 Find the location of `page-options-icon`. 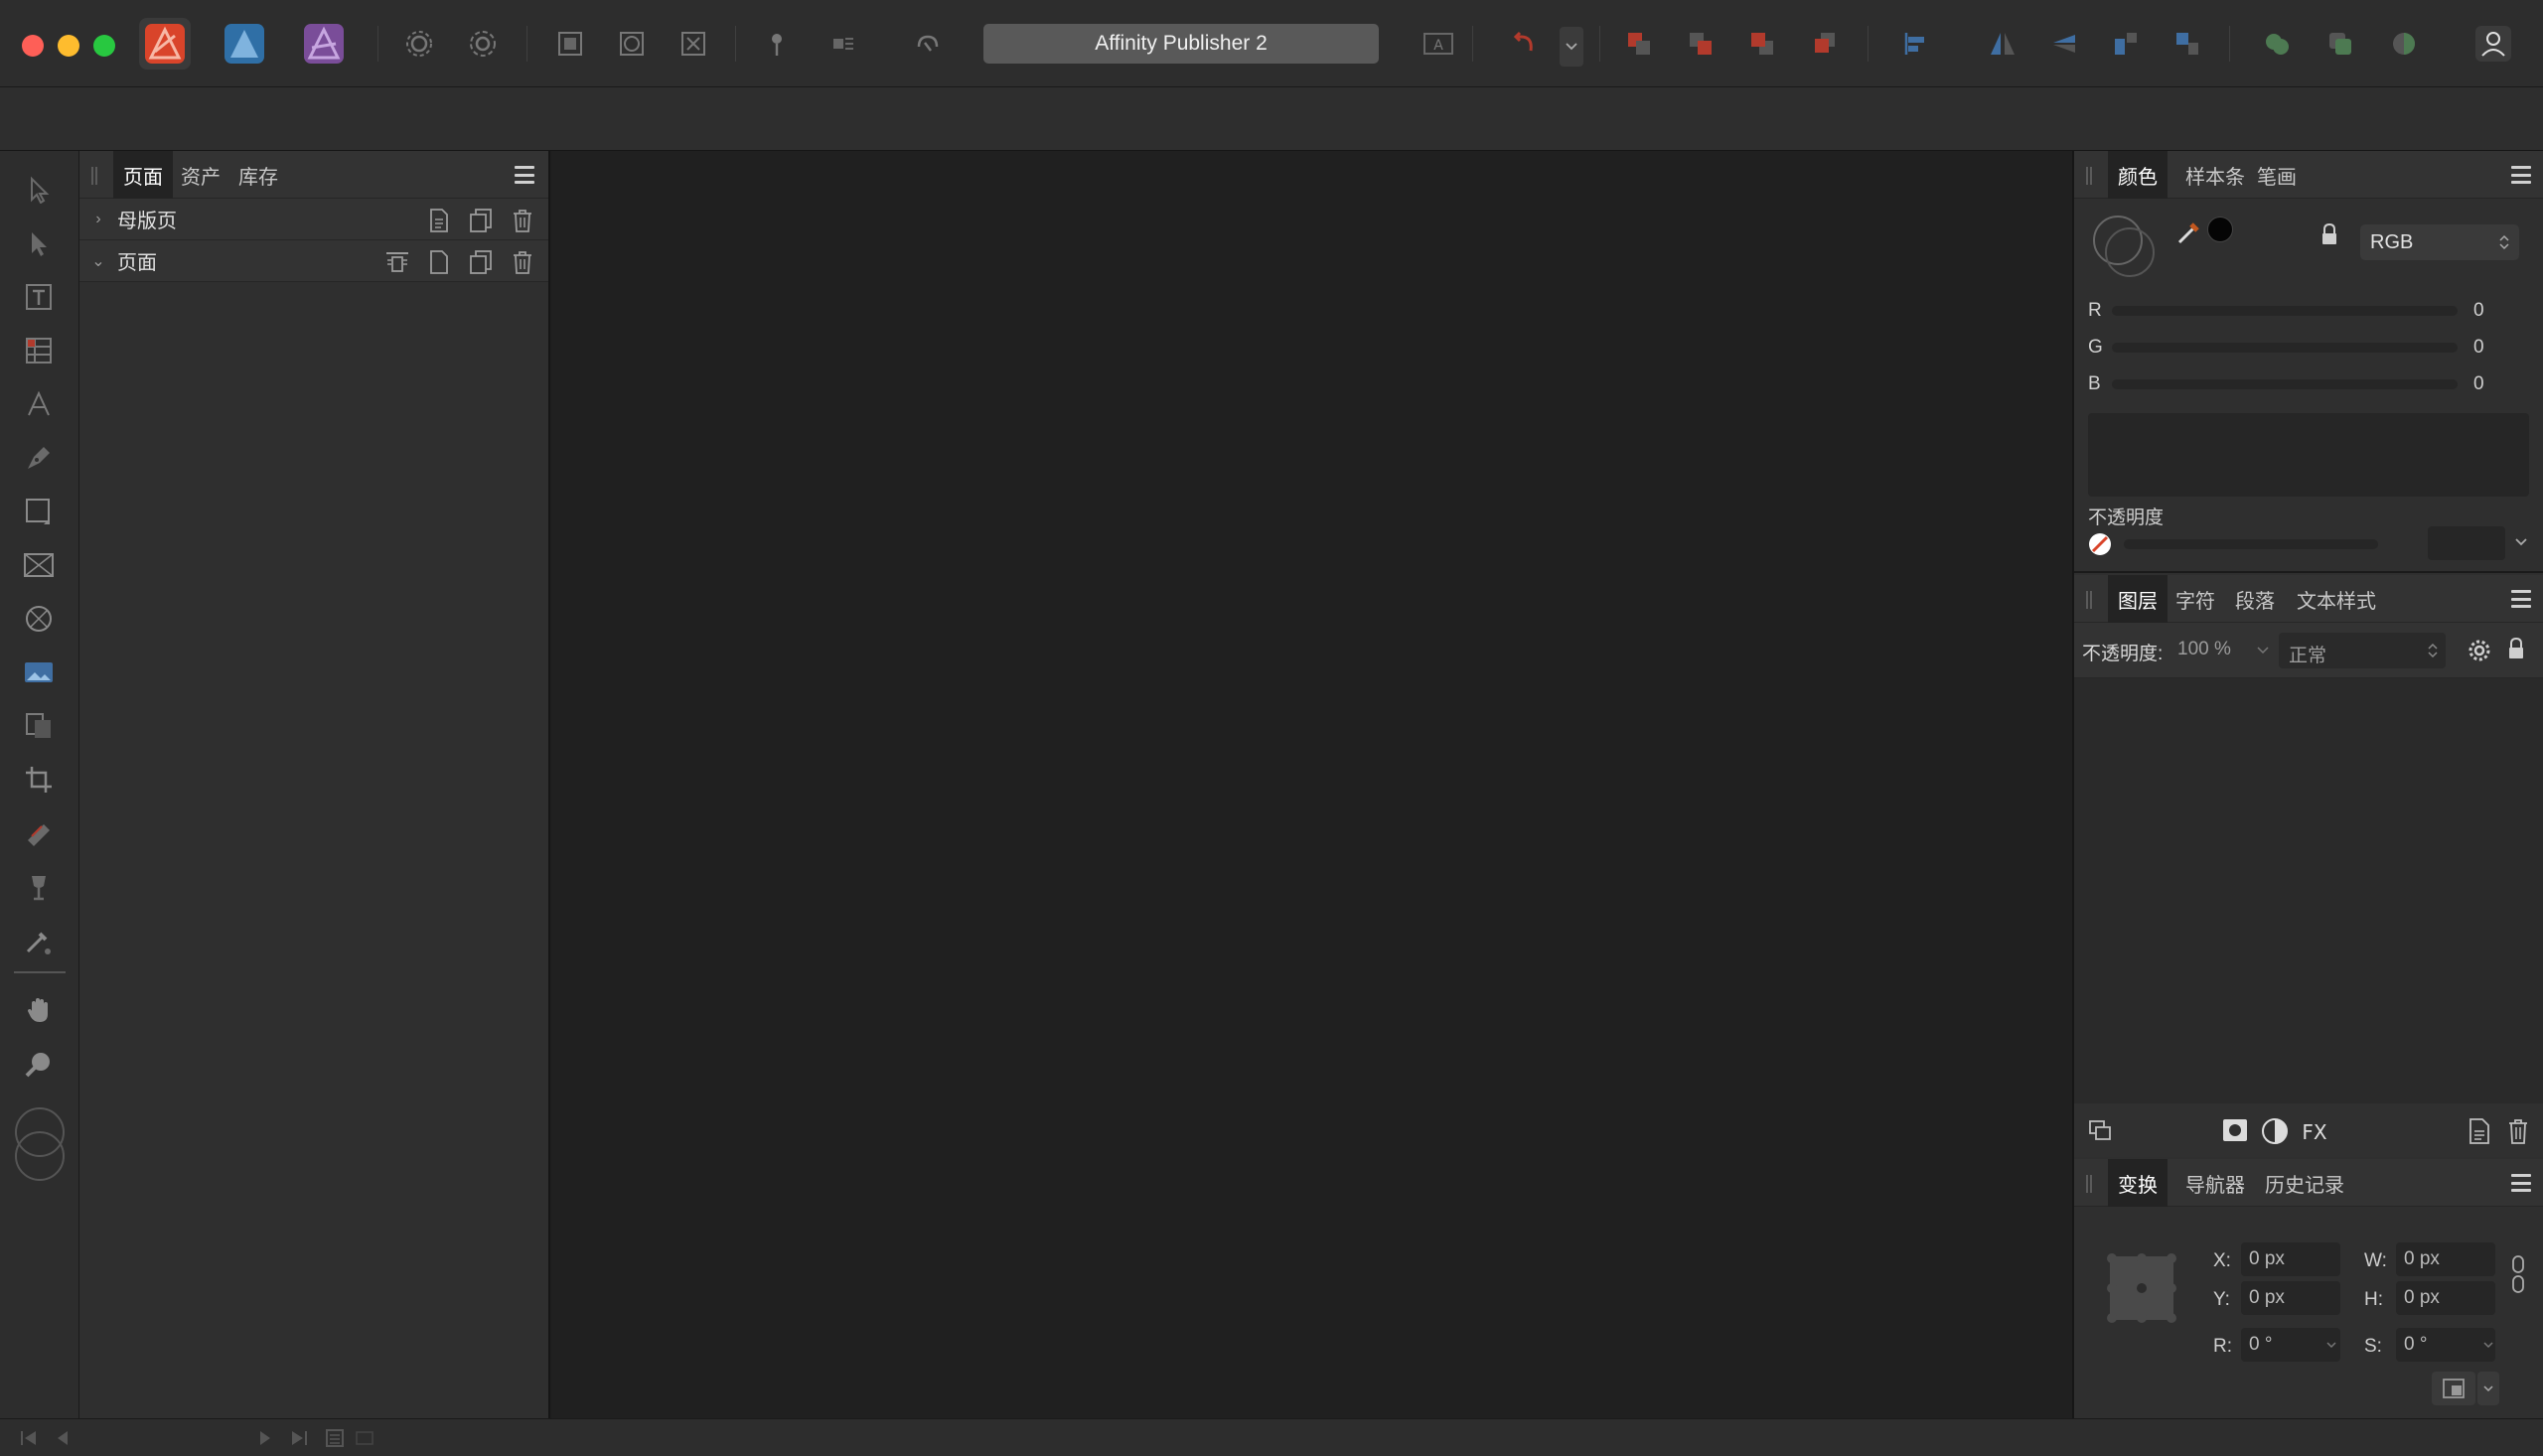

page-options-icon is located at coordinates (397, 262).